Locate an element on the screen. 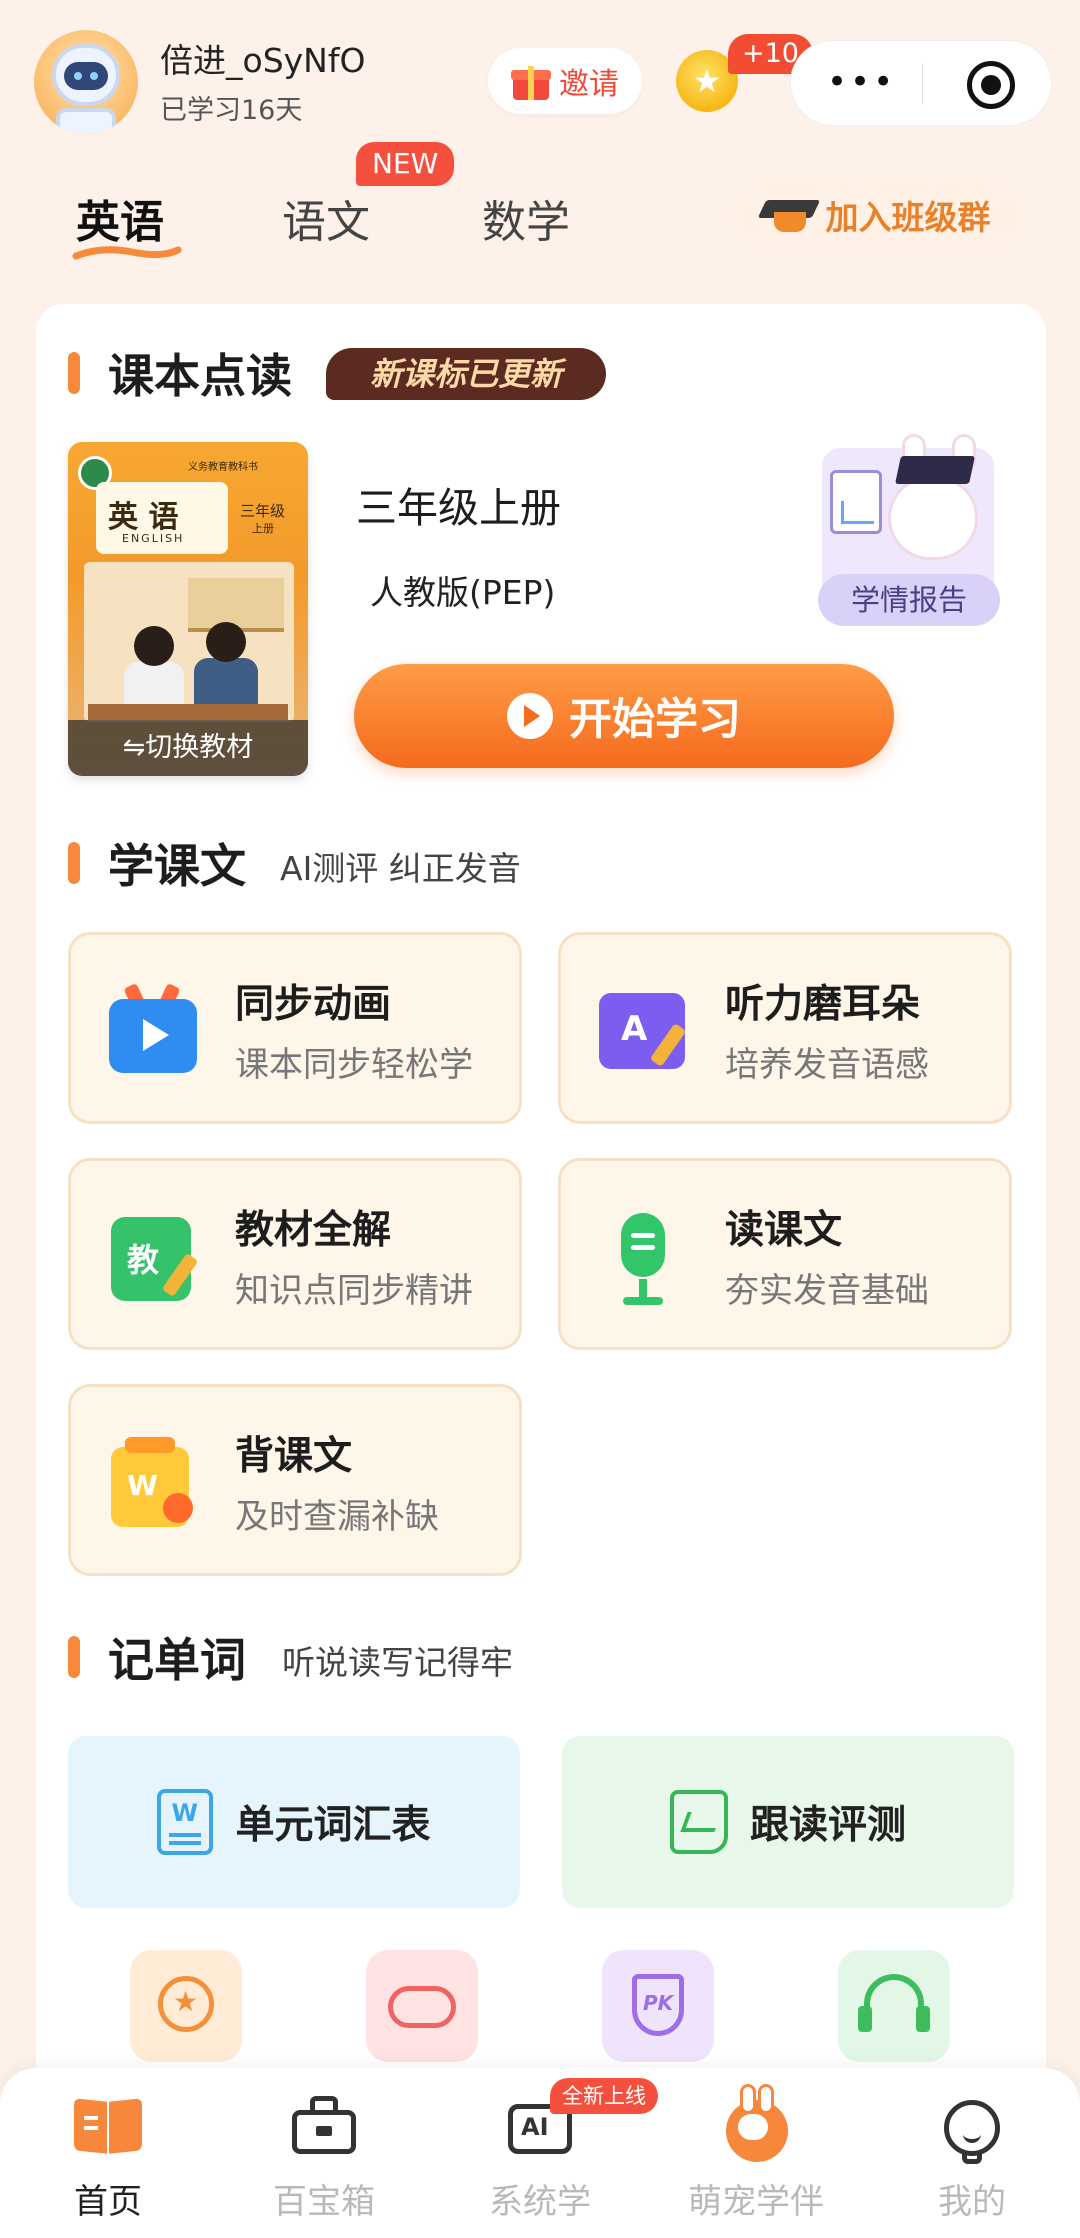  switch-textbook-button: ⇋切换教材 is located at coordinates (188, 748).